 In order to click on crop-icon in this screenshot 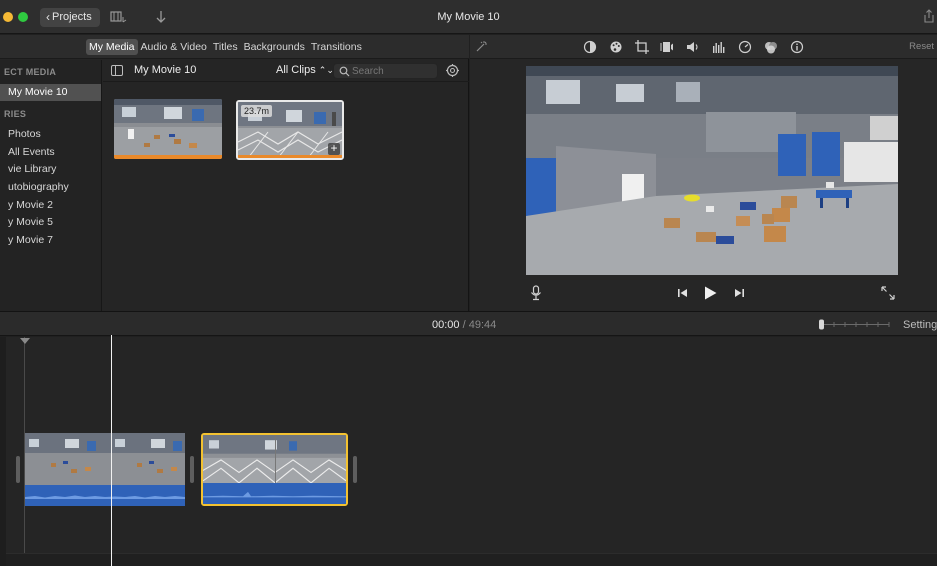, I will do `click(642, 47)`.